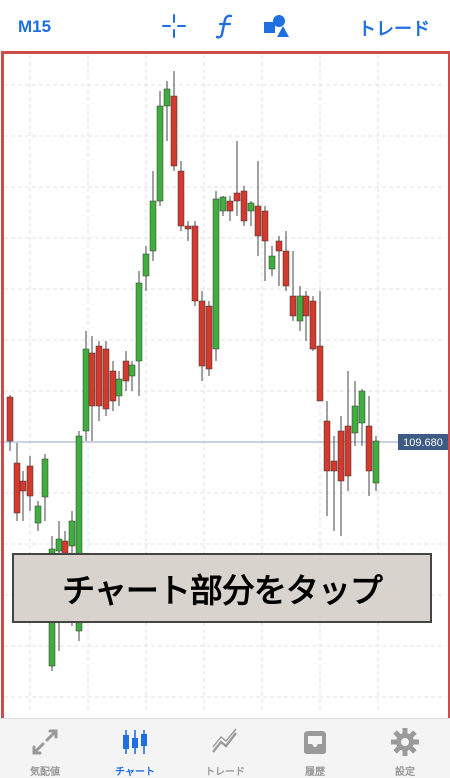  Describe the element at coordinates (315, 772) in the screenshot. I see `tab-label: 履歴` at that location.